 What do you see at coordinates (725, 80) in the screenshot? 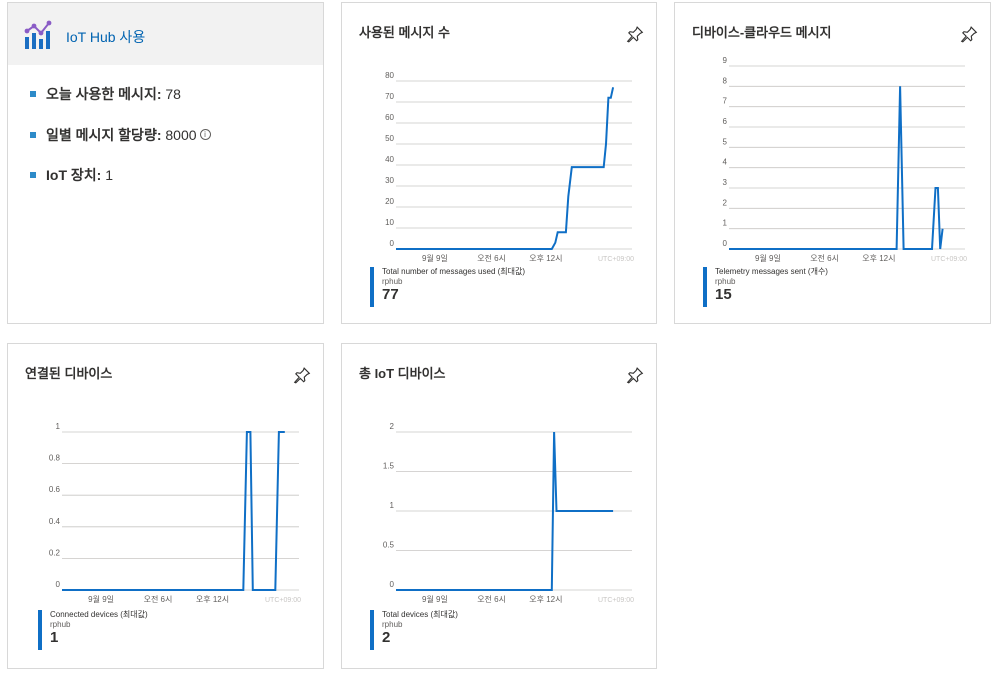
I see `y-tick-label: 8` at bounding box center [725, 80].